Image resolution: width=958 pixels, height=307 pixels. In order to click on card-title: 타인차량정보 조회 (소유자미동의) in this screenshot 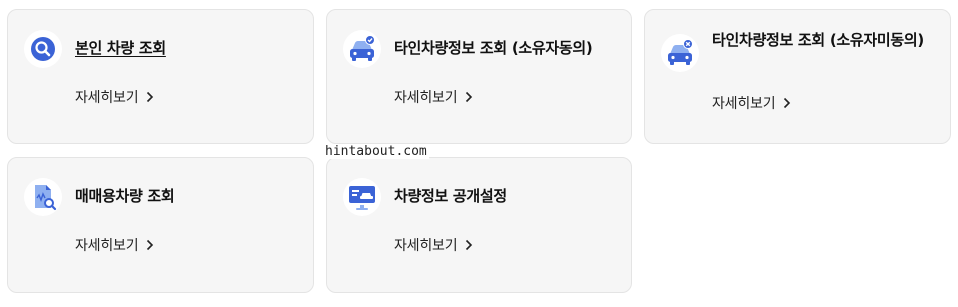, I will do `click(827, 40)`.